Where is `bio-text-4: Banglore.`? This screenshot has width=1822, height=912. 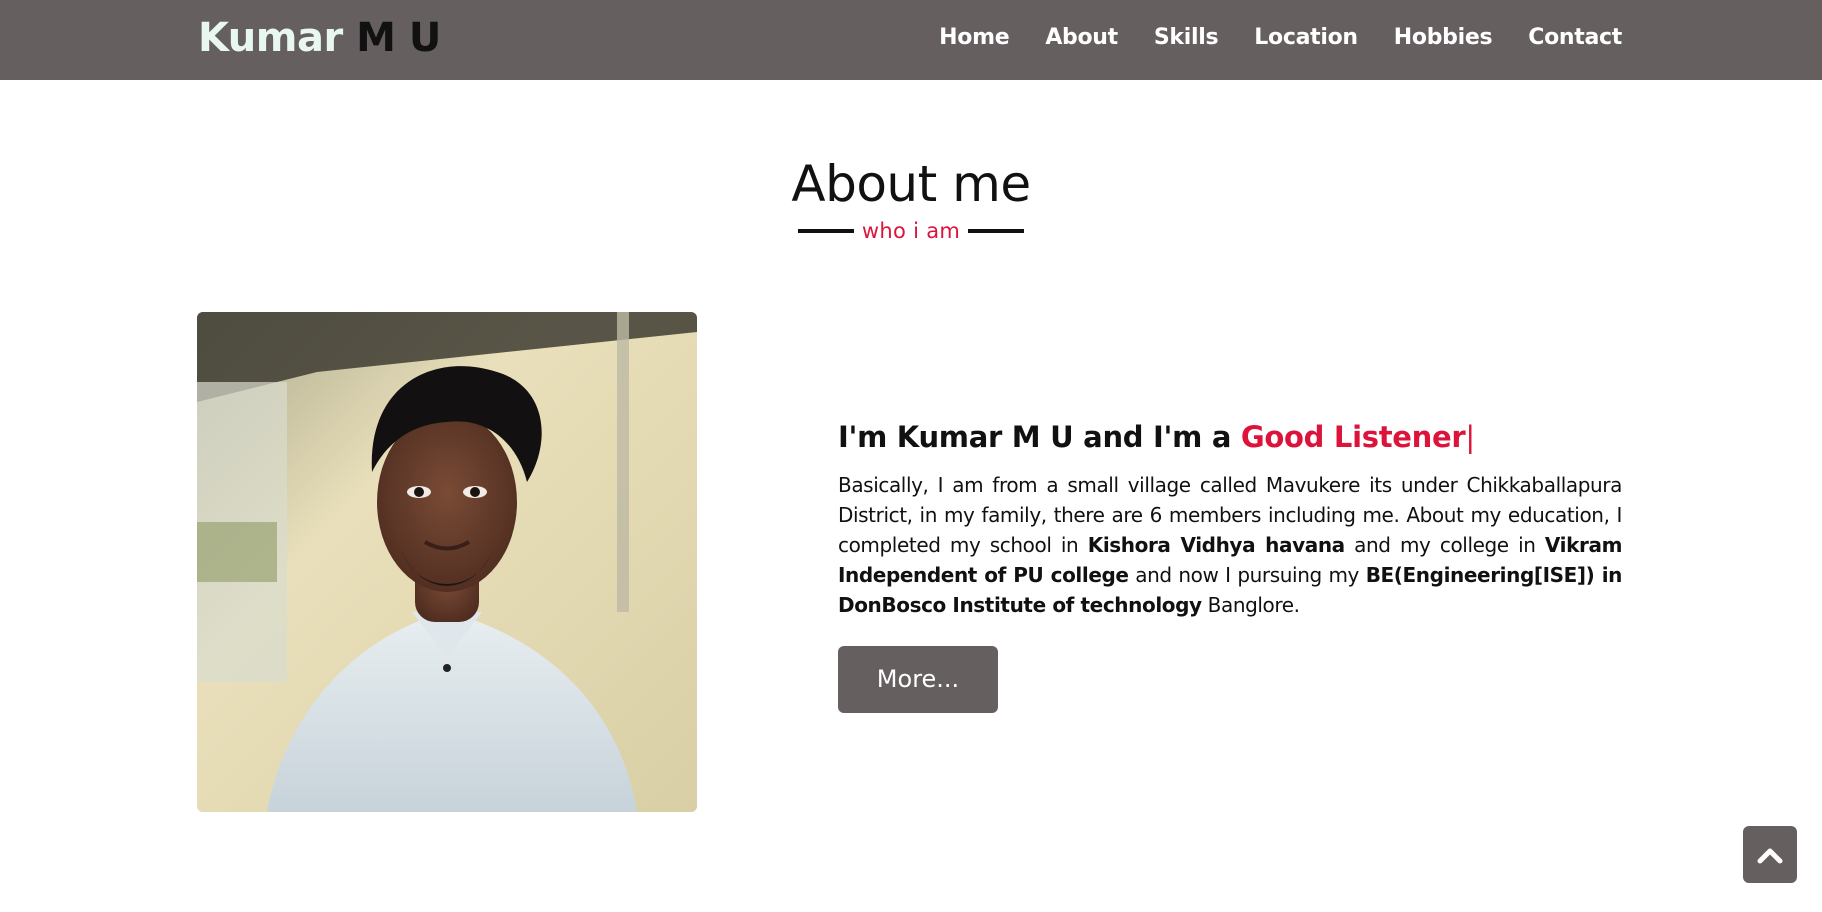 bio-text-4: Banglore. is located at coordinates (1253, 605).